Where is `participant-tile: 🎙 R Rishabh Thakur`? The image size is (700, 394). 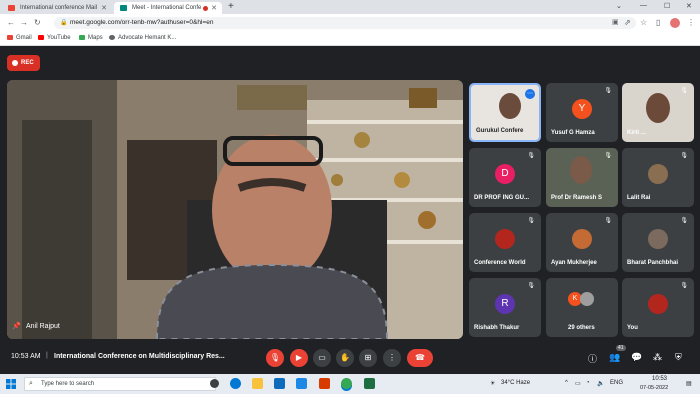
participant-tile: 🎙 R Rishabh Thakur is located at coordinates (505, 307).